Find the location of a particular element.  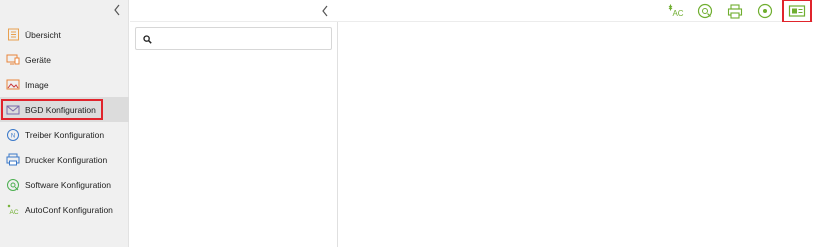

search-box is located at coordinates (233, 38).